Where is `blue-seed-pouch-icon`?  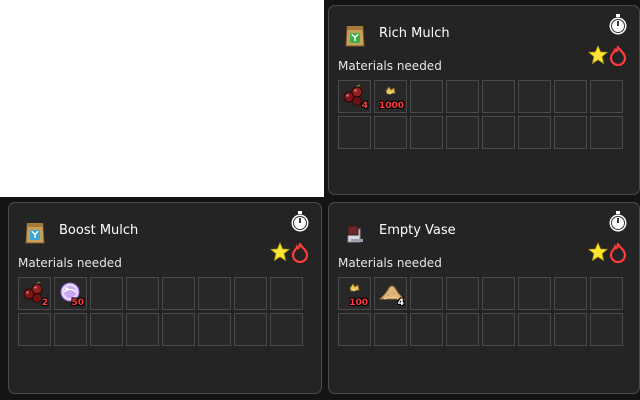 blue-seed-pouch-icon is located at coordinates (35, 233).